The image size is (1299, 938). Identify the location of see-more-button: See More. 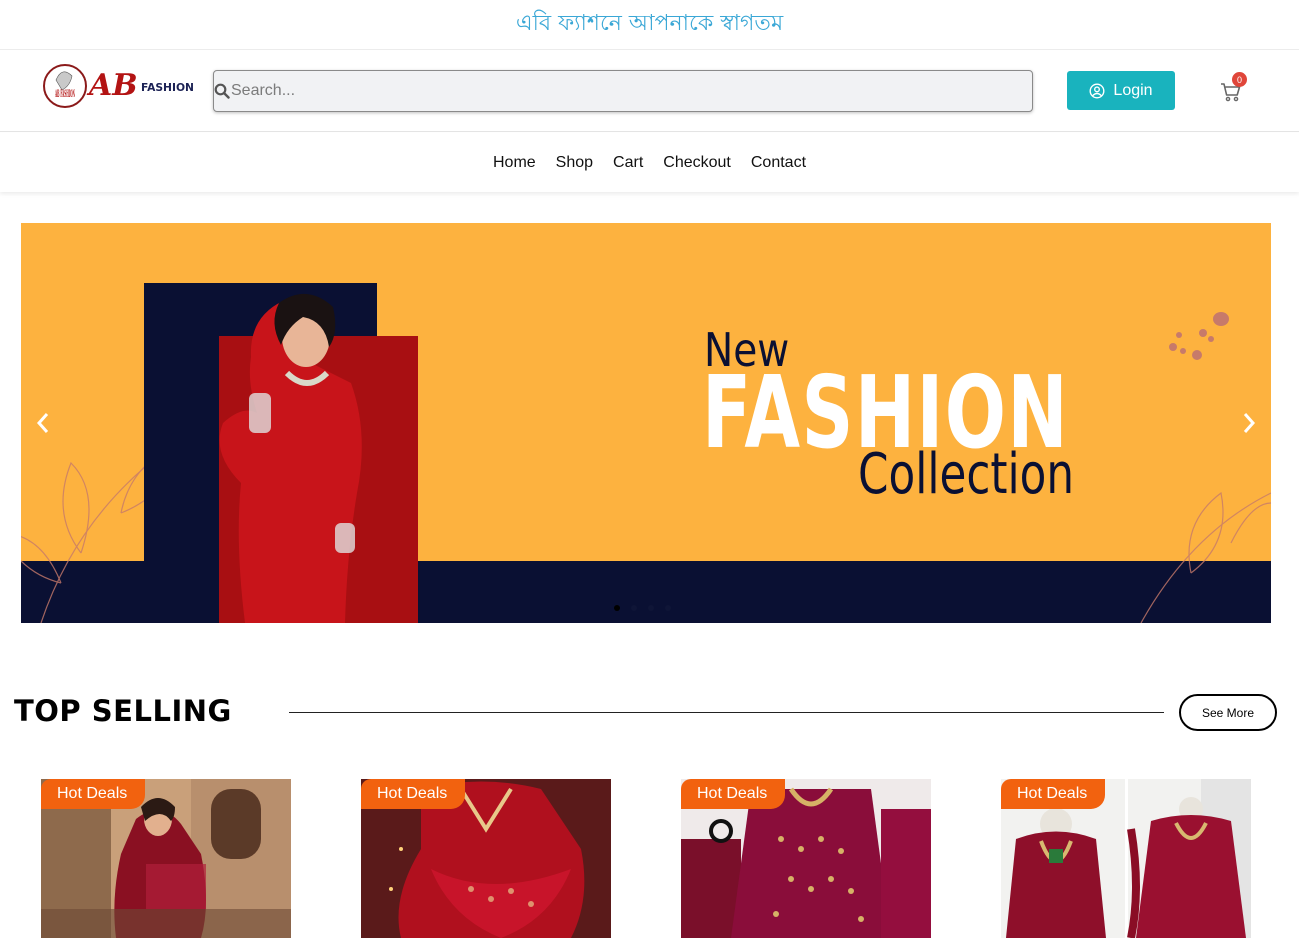
(1228, 712).